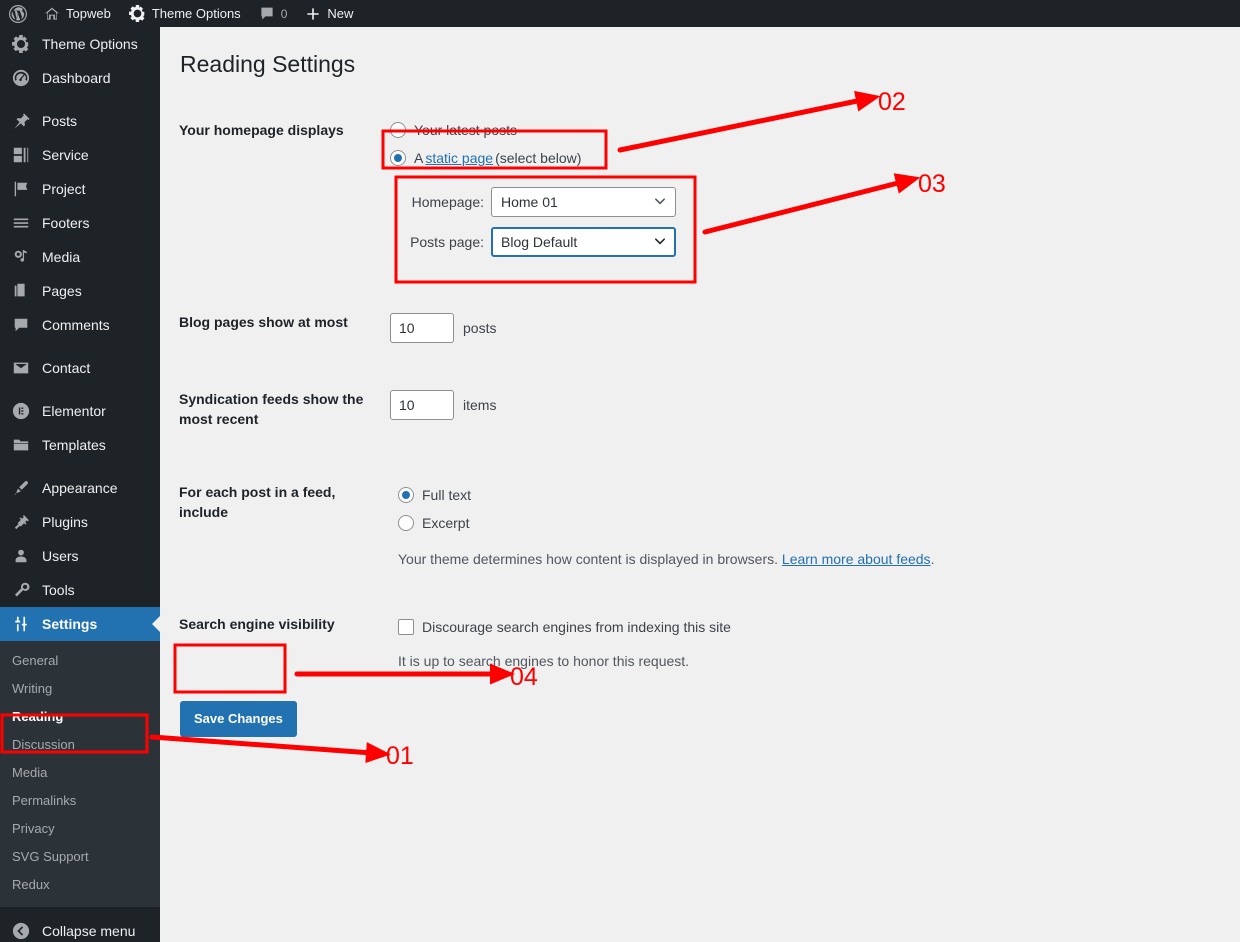 The image size is (1240, 942). Describe the element at coordinates (21, 257) in the screenshot. I see `media-camera-music-icon` at that location.